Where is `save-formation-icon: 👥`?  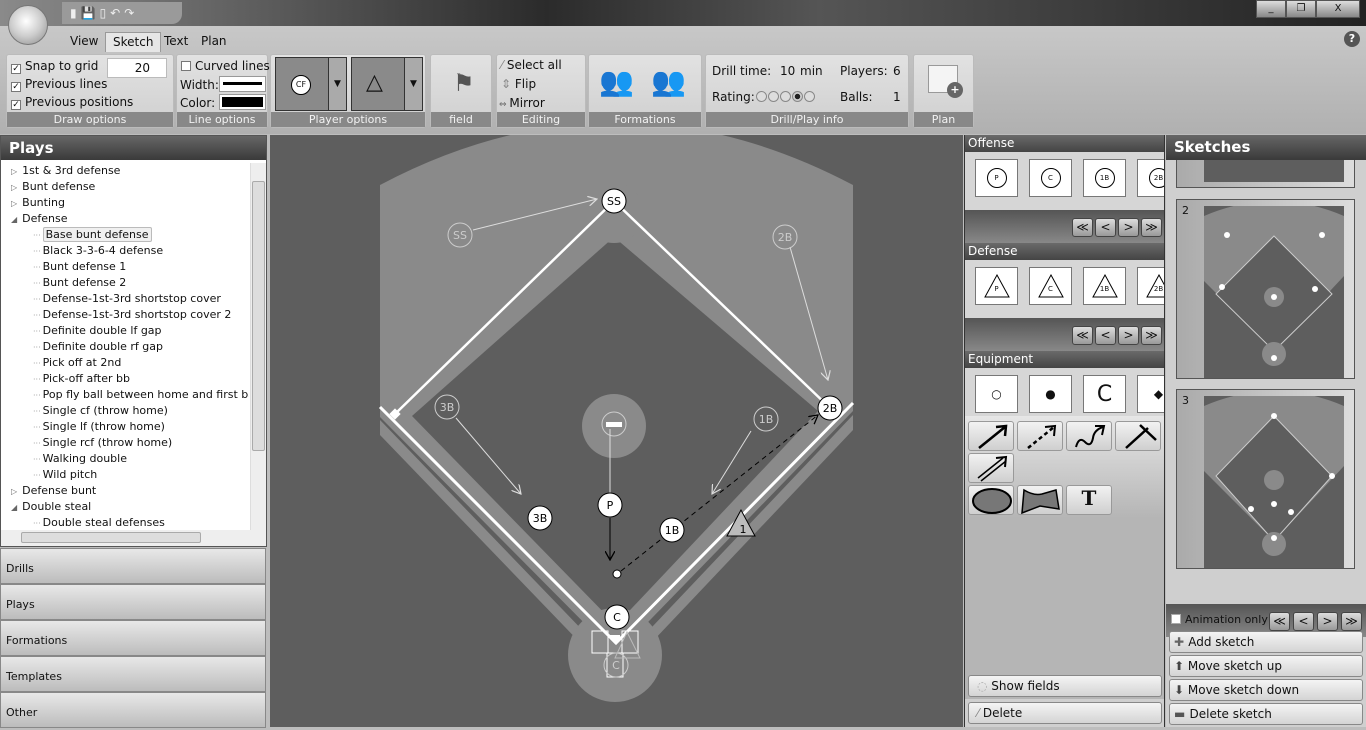
save-formation-icon: 👥 is located at coordinates (616, 81).